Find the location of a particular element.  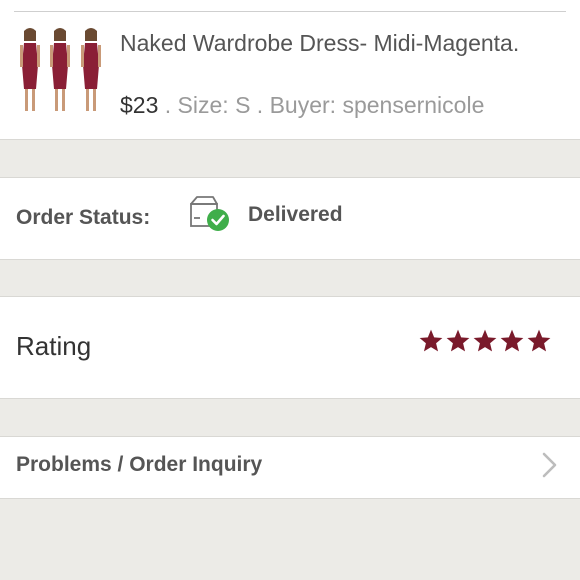

product-price: $23 is located at coordinates (139, 105).